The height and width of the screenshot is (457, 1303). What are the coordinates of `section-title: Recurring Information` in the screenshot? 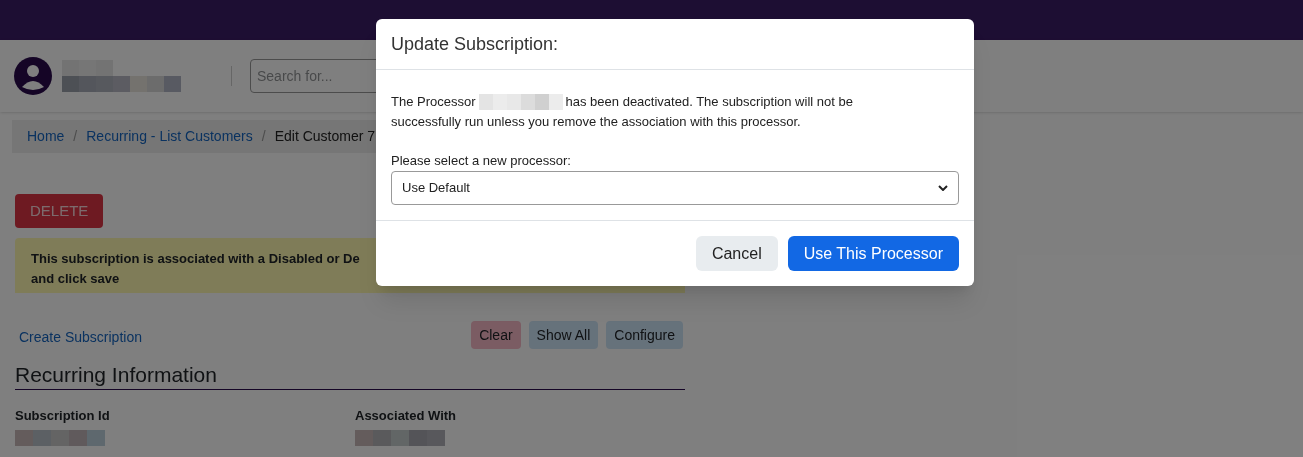 It's located at (350, 376).